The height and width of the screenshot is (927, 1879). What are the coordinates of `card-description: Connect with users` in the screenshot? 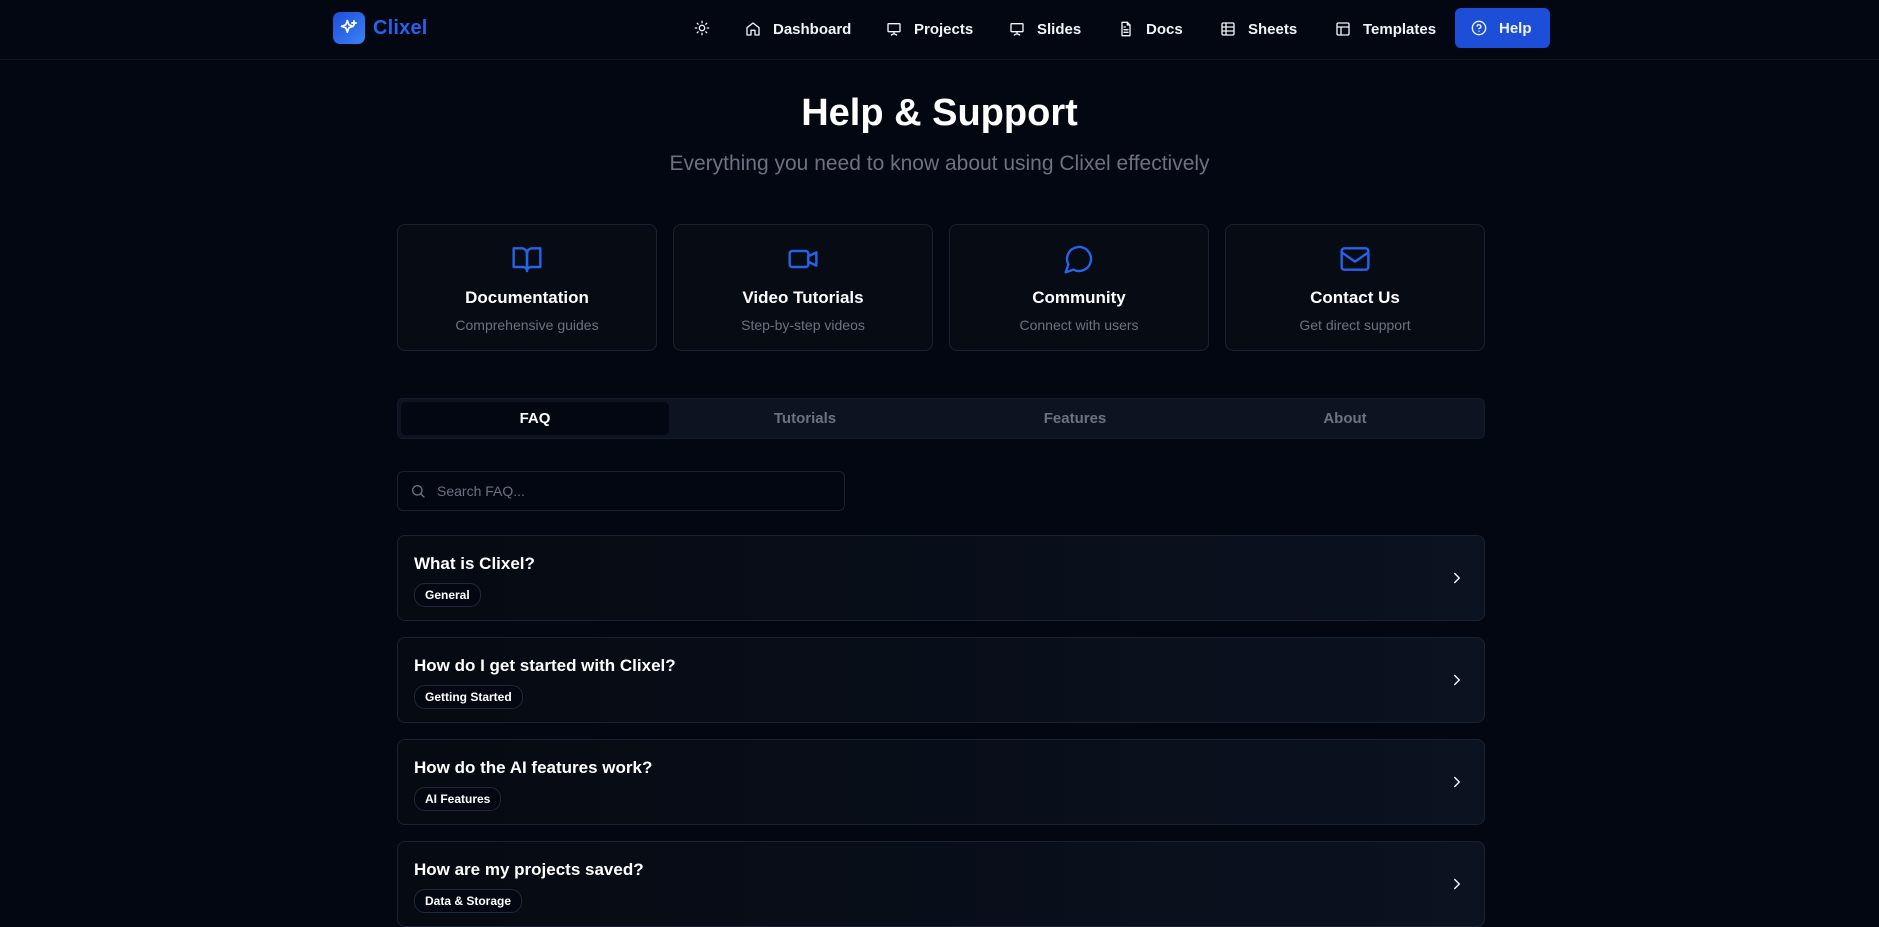 It's located at (1079, 325).